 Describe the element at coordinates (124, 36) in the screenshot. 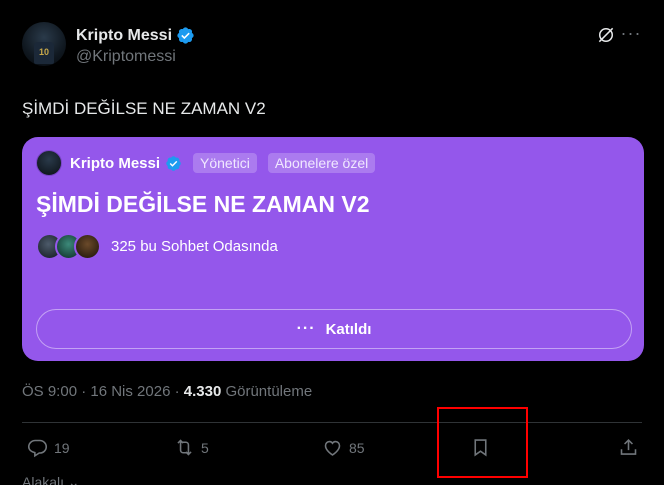

I see `author-display-name: Kripto Messi` at that location.